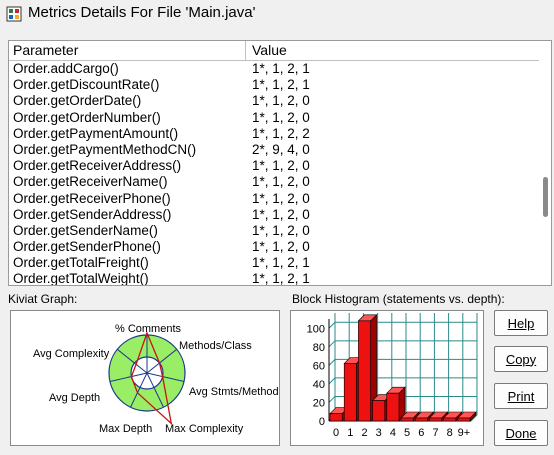  I want to click on table-row: Order.getPaymentAmount() 1*, 1, 2, 2, so click(275, 134).